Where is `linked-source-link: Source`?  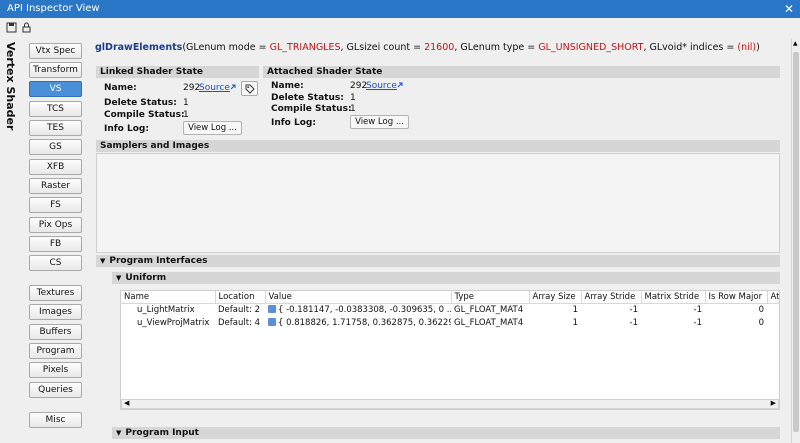 linked-source-link: Source is located at coordinates (214, 88).